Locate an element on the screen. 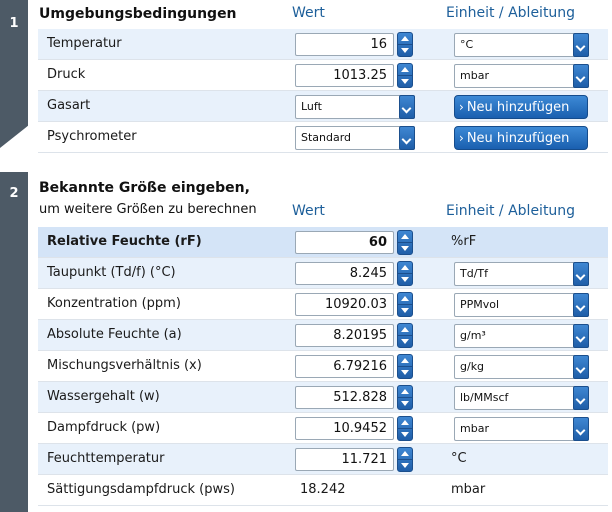 Image resolution: width=612 pixels, height=512 pixels. wassergehalt-unit-value: lb/MMscf is located at coordinates (484, 397).